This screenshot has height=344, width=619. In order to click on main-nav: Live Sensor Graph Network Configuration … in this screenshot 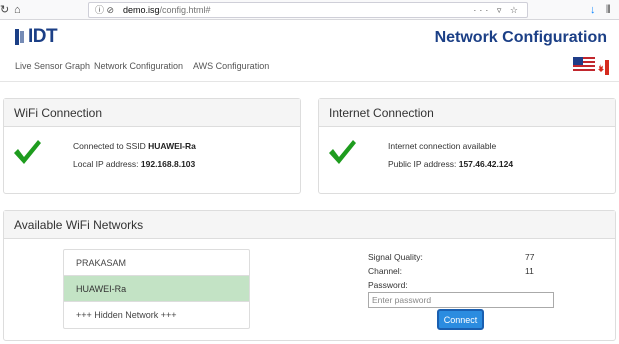, I will do `click(309, 69)`.